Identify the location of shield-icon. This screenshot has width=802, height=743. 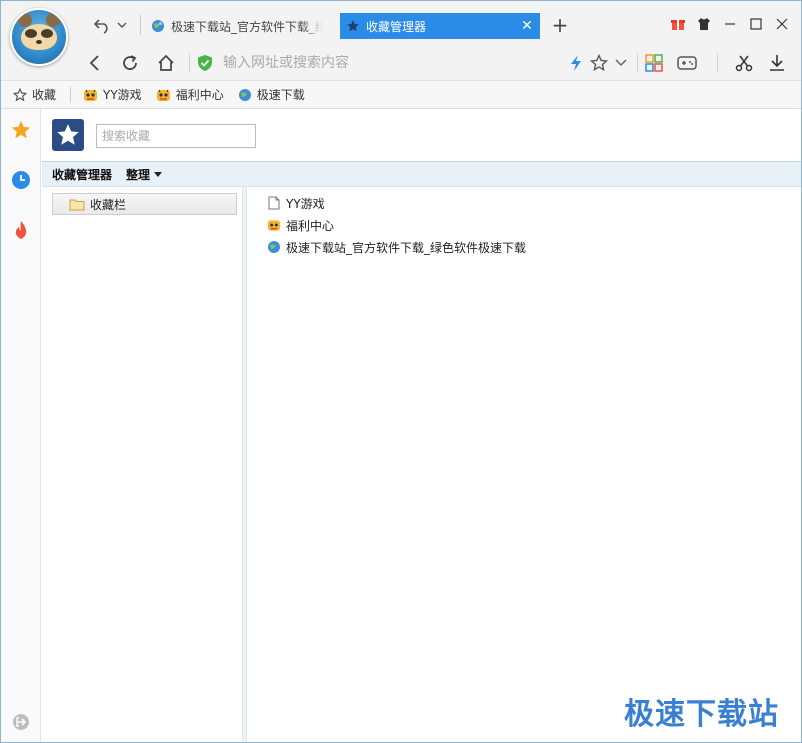
(205, 63).